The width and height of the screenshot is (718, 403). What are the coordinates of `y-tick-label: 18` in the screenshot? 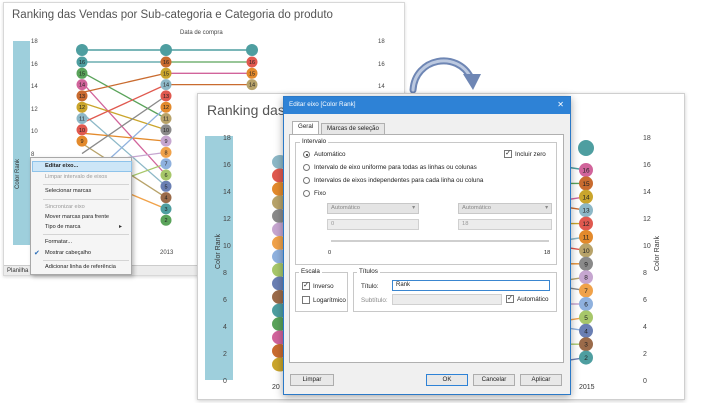 It's located at (227, 138).